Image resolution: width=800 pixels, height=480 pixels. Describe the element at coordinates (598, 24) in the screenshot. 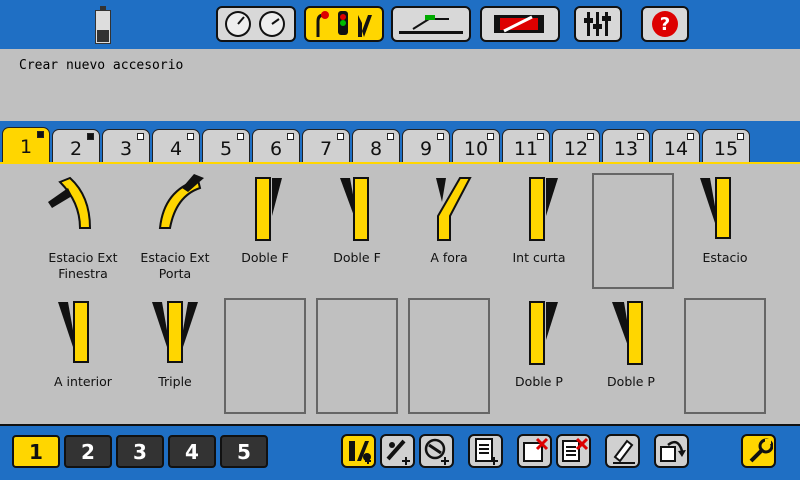

I see `sliders-button` at that location.